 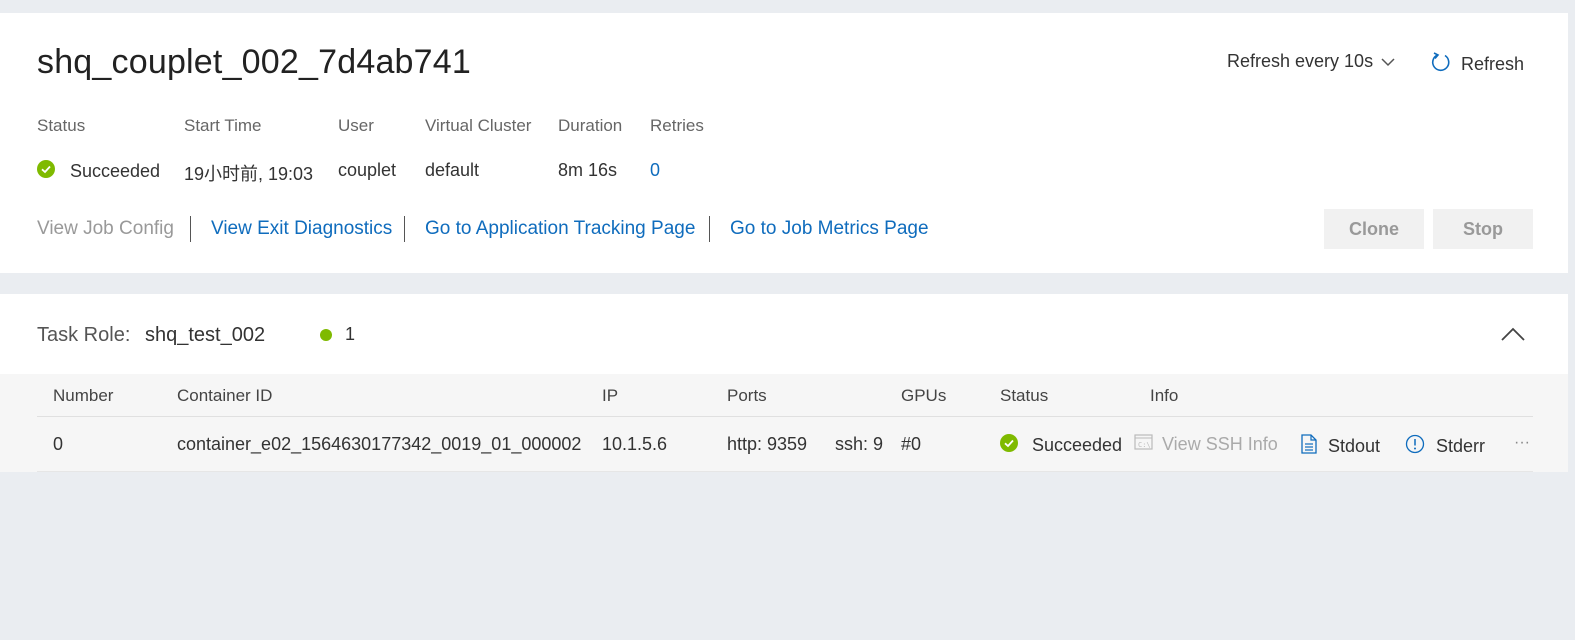 What do you see at coordinates (478, 125) in the screenshot?
I see `virtual-cluster-label: Virtual Cluster` at bounding box center [478, 125].